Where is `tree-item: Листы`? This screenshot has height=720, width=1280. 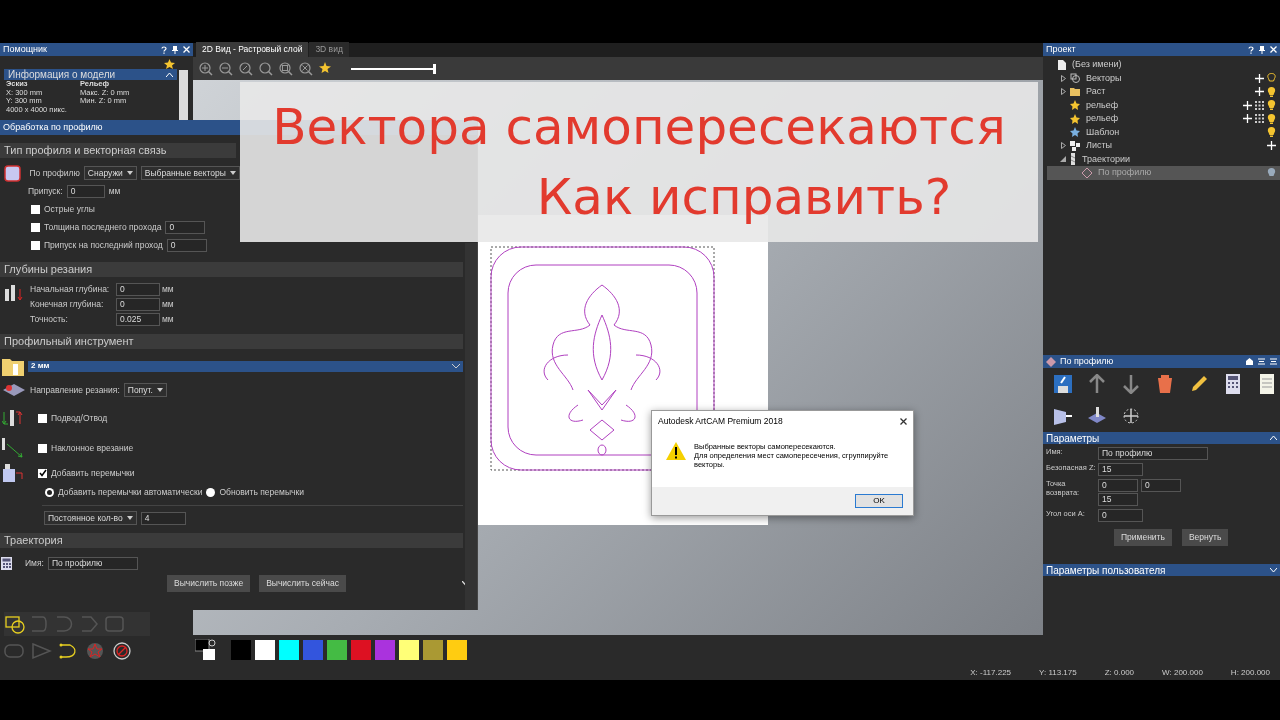
tree-item: Листы is located at coordinates (1163, 146).